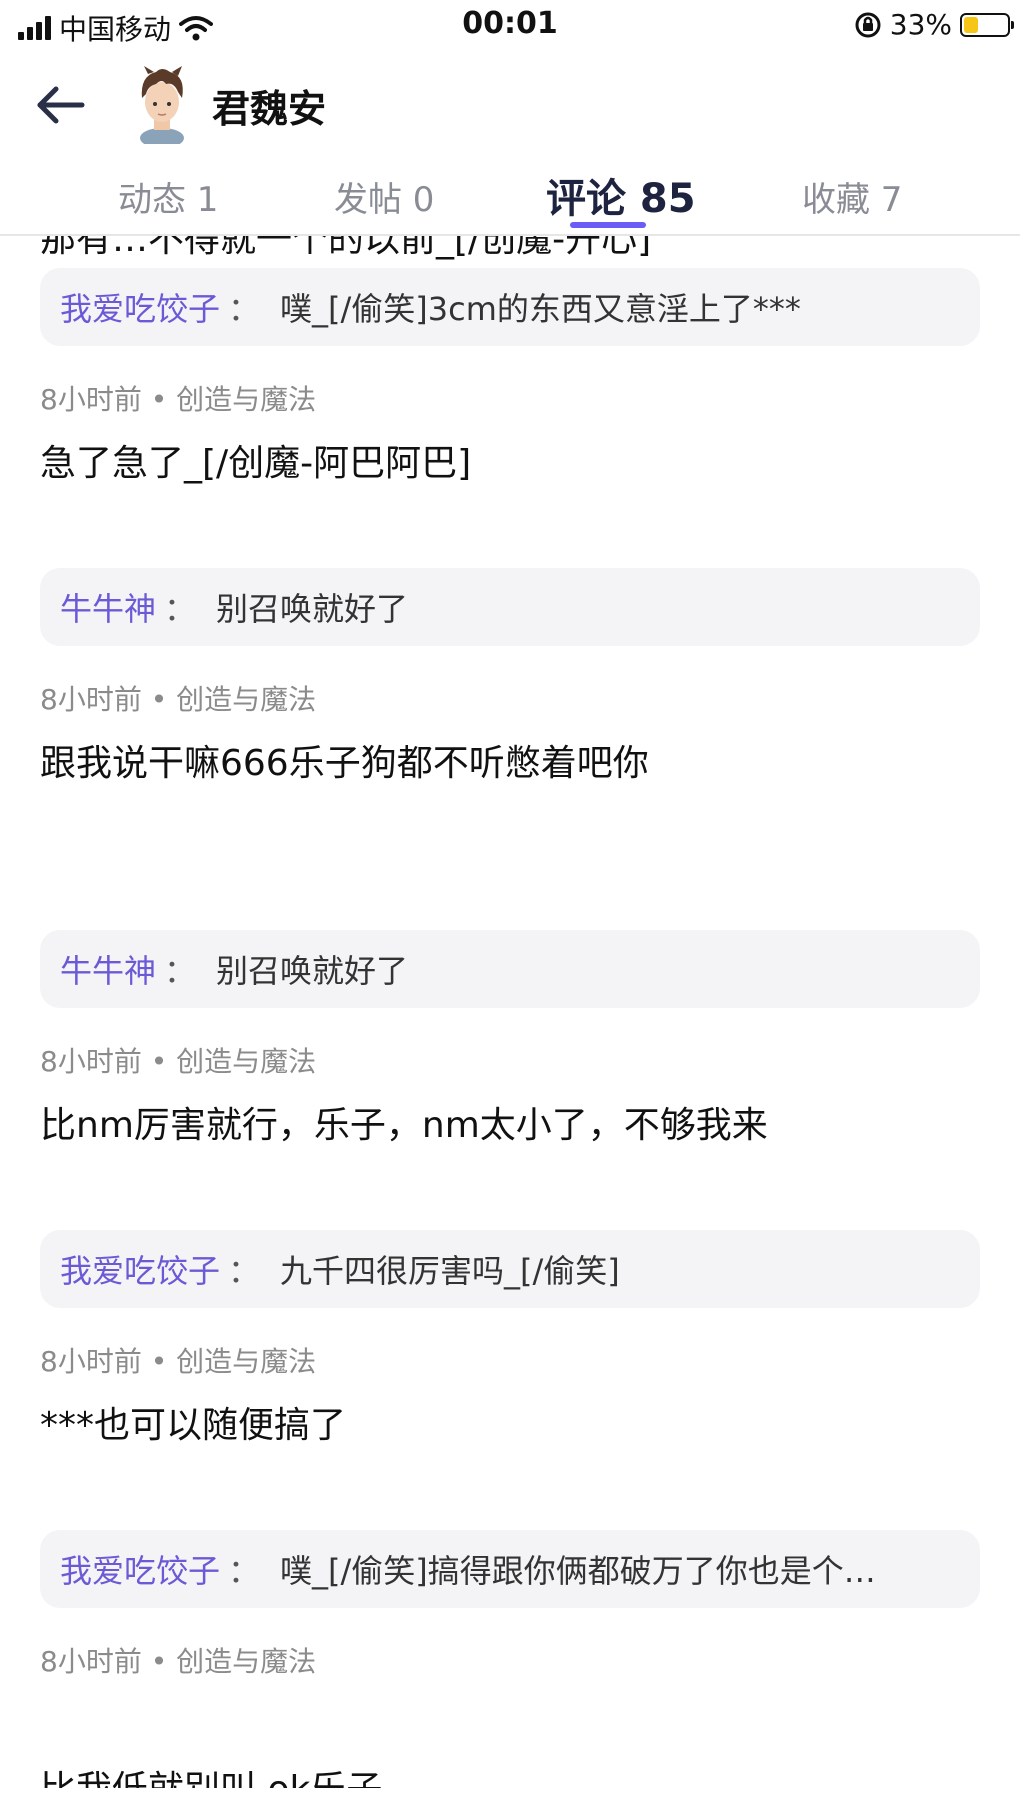 Image resolution: width=1020 pixels, height=1813 pixels. What do you see at coordinates (346, 248) in the screenshot?
I see `partial-post-text: 那有…不得就一个的以前_[/创魔-开心]` at bounding box center [346, 248].